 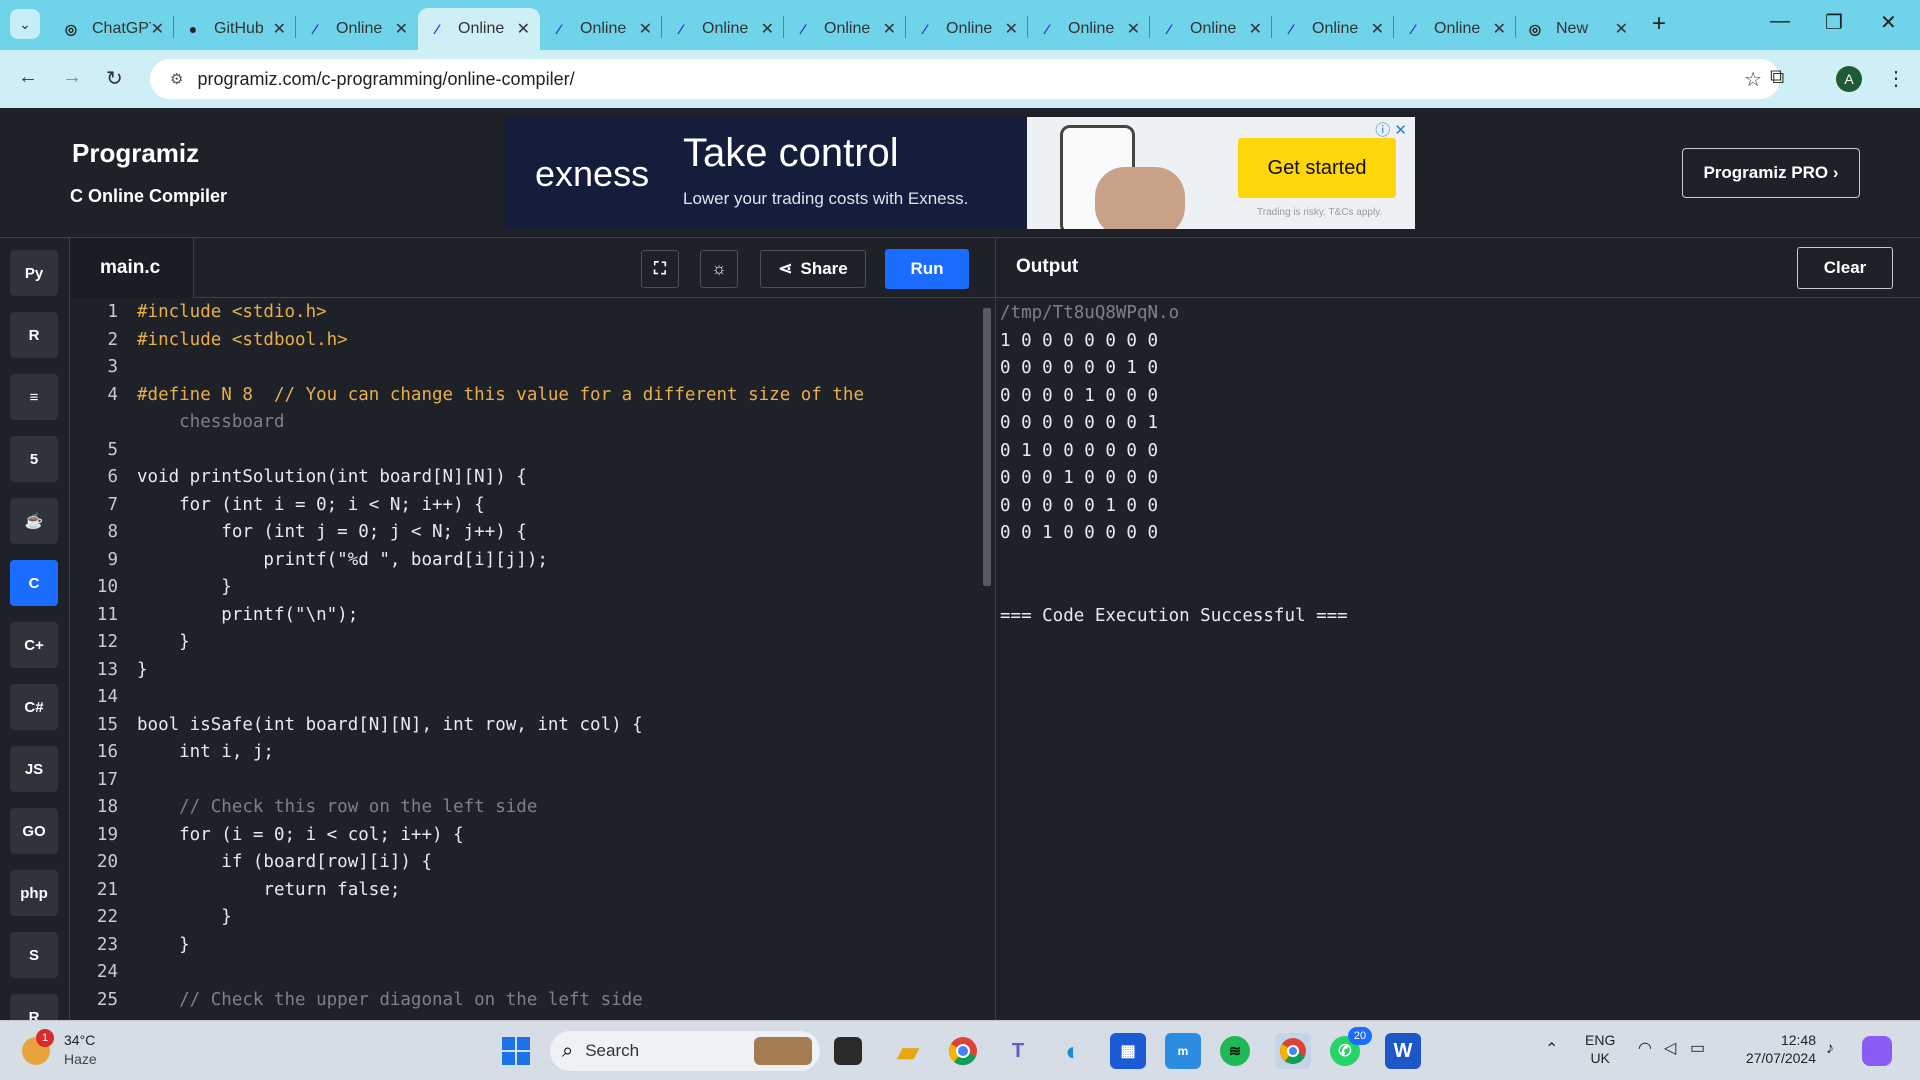 I want to click on programiz-logo: Programiz, so click(x=135, y=153).